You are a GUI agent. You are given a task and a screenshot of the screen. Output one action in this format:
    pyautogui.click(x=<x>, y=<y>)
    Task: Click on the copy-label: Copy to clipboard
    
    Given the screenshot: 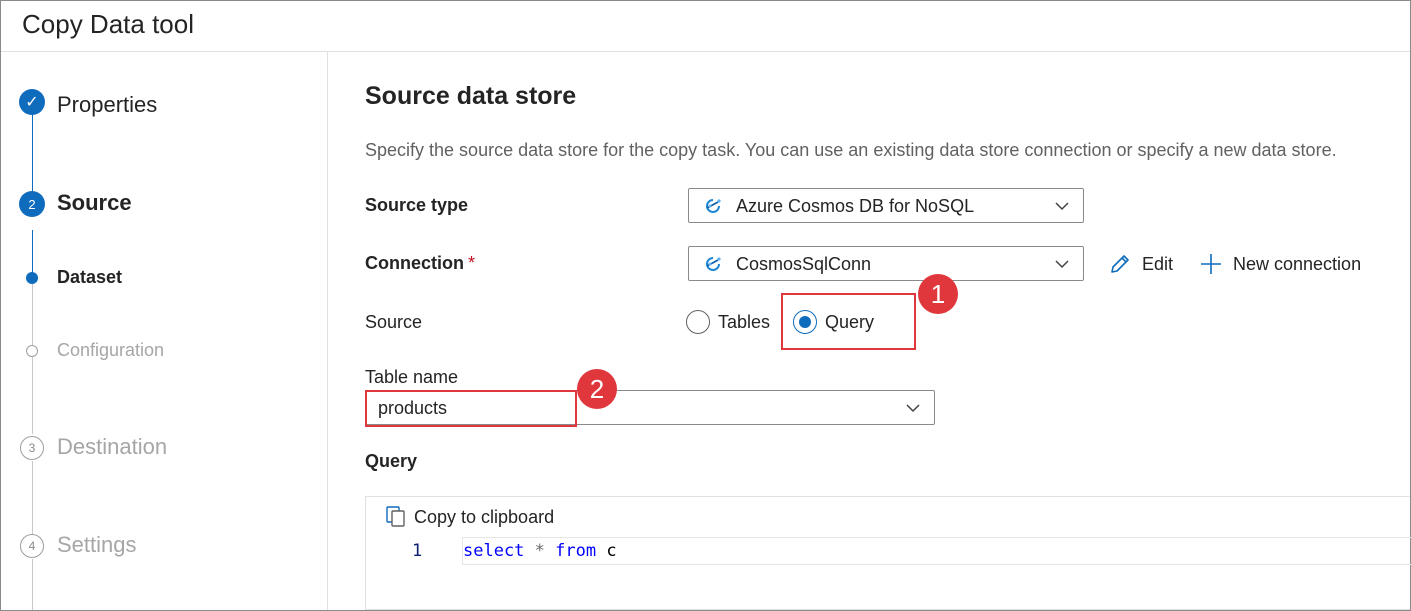 What is the action you would take?
    pyautogui.click(x=484, y=516)
    